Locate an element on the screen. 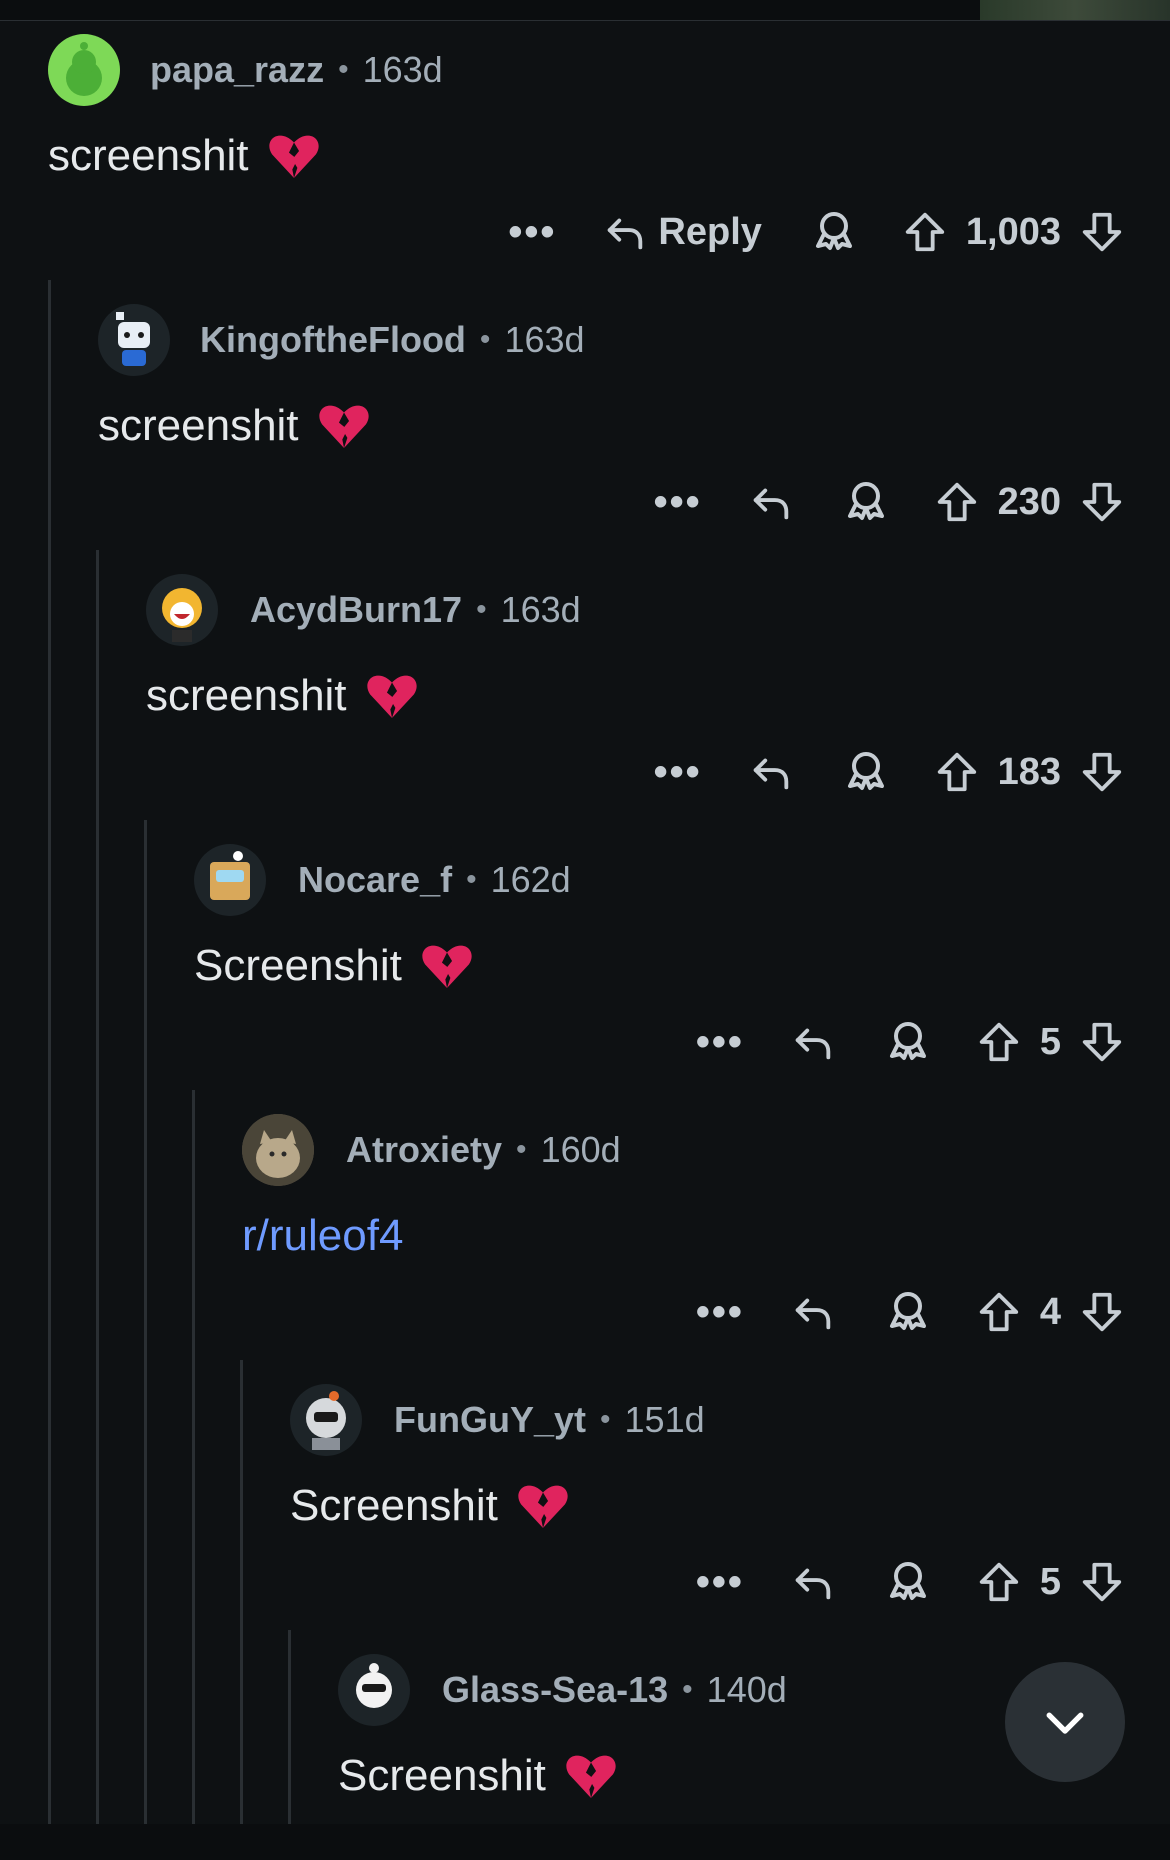  username: AcydBurn17 is located at coordinates (356, 610).